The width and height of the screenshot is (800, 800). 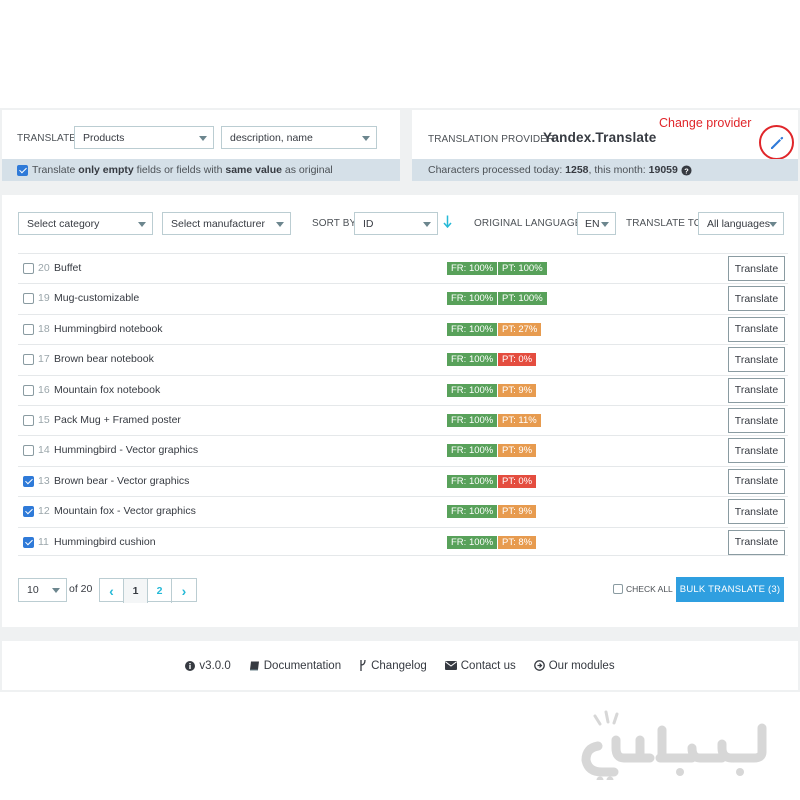 I want to click on product-name: Hummingbird - Vector graphics, so click(x=126, y=450).